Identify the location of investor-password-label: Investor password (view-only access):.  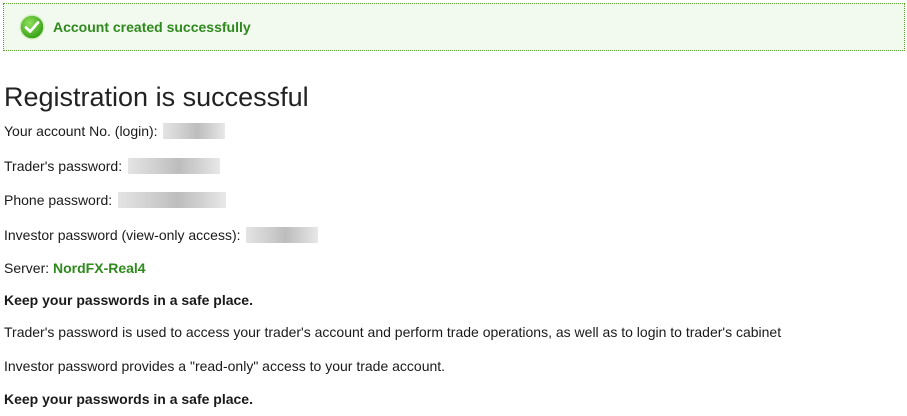
(122, 235).